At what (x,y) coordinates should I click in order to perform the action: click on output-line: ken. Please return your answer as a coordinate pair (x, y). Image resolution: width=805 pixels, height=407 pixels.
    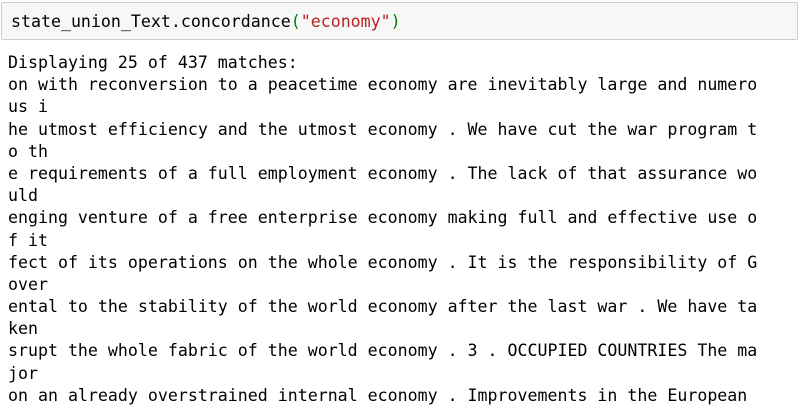
    Looking at the image, I should click on (23, 329).